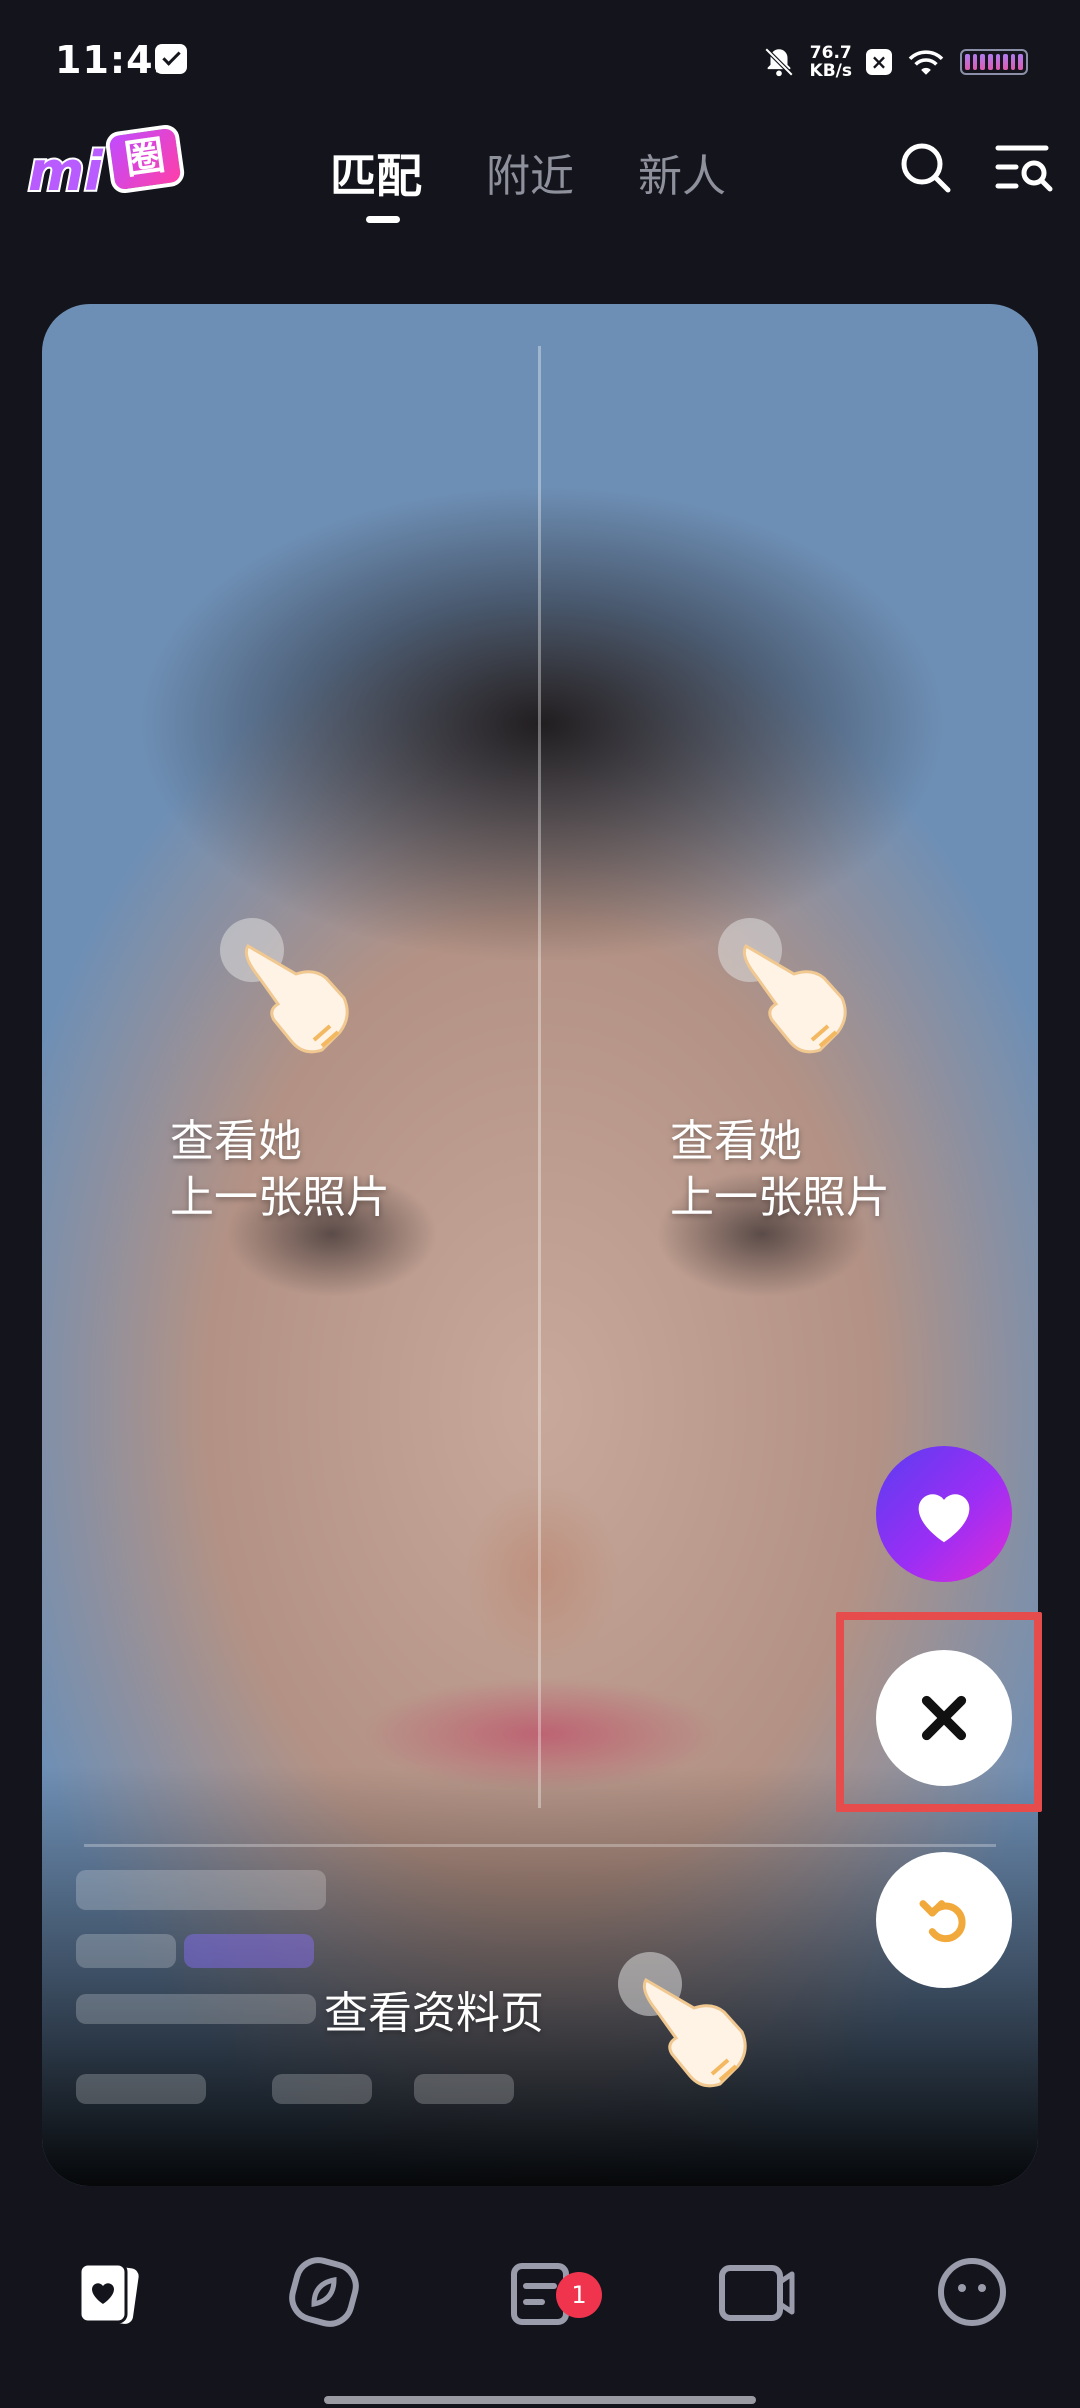 This screenshot has height=2408, width=1080. Describe the element at coordinates (944, 1518) in the screenshot. I see `heart-icon` at that location.